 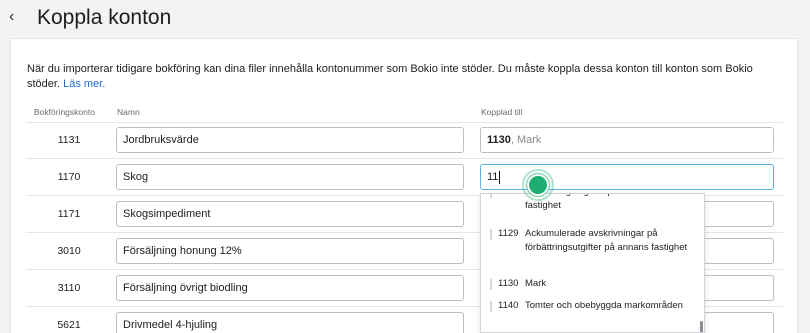 I want to click on account-number: 1131, so click(x=69, y=140).